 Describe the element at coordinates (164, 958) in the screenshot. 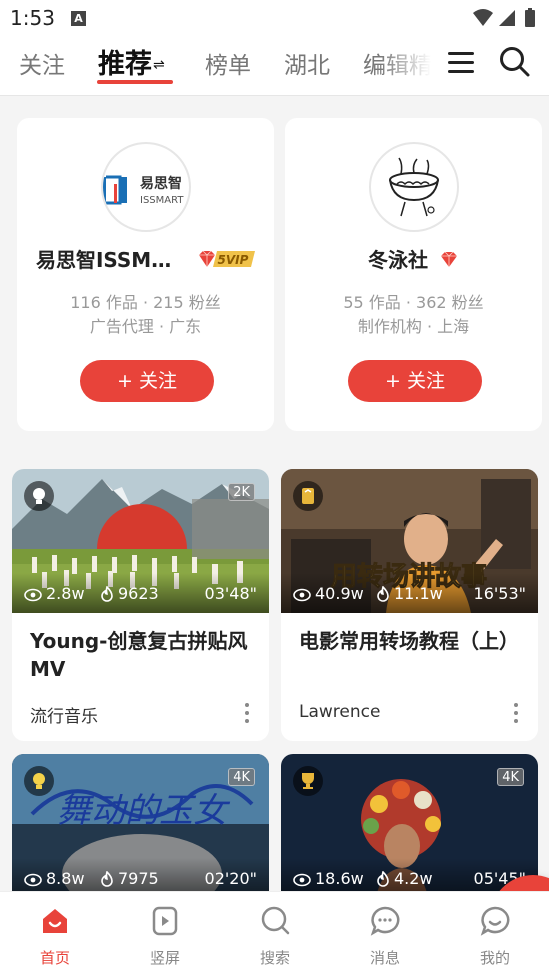

I see `nav-vertical-label: 竖屏` at that location.